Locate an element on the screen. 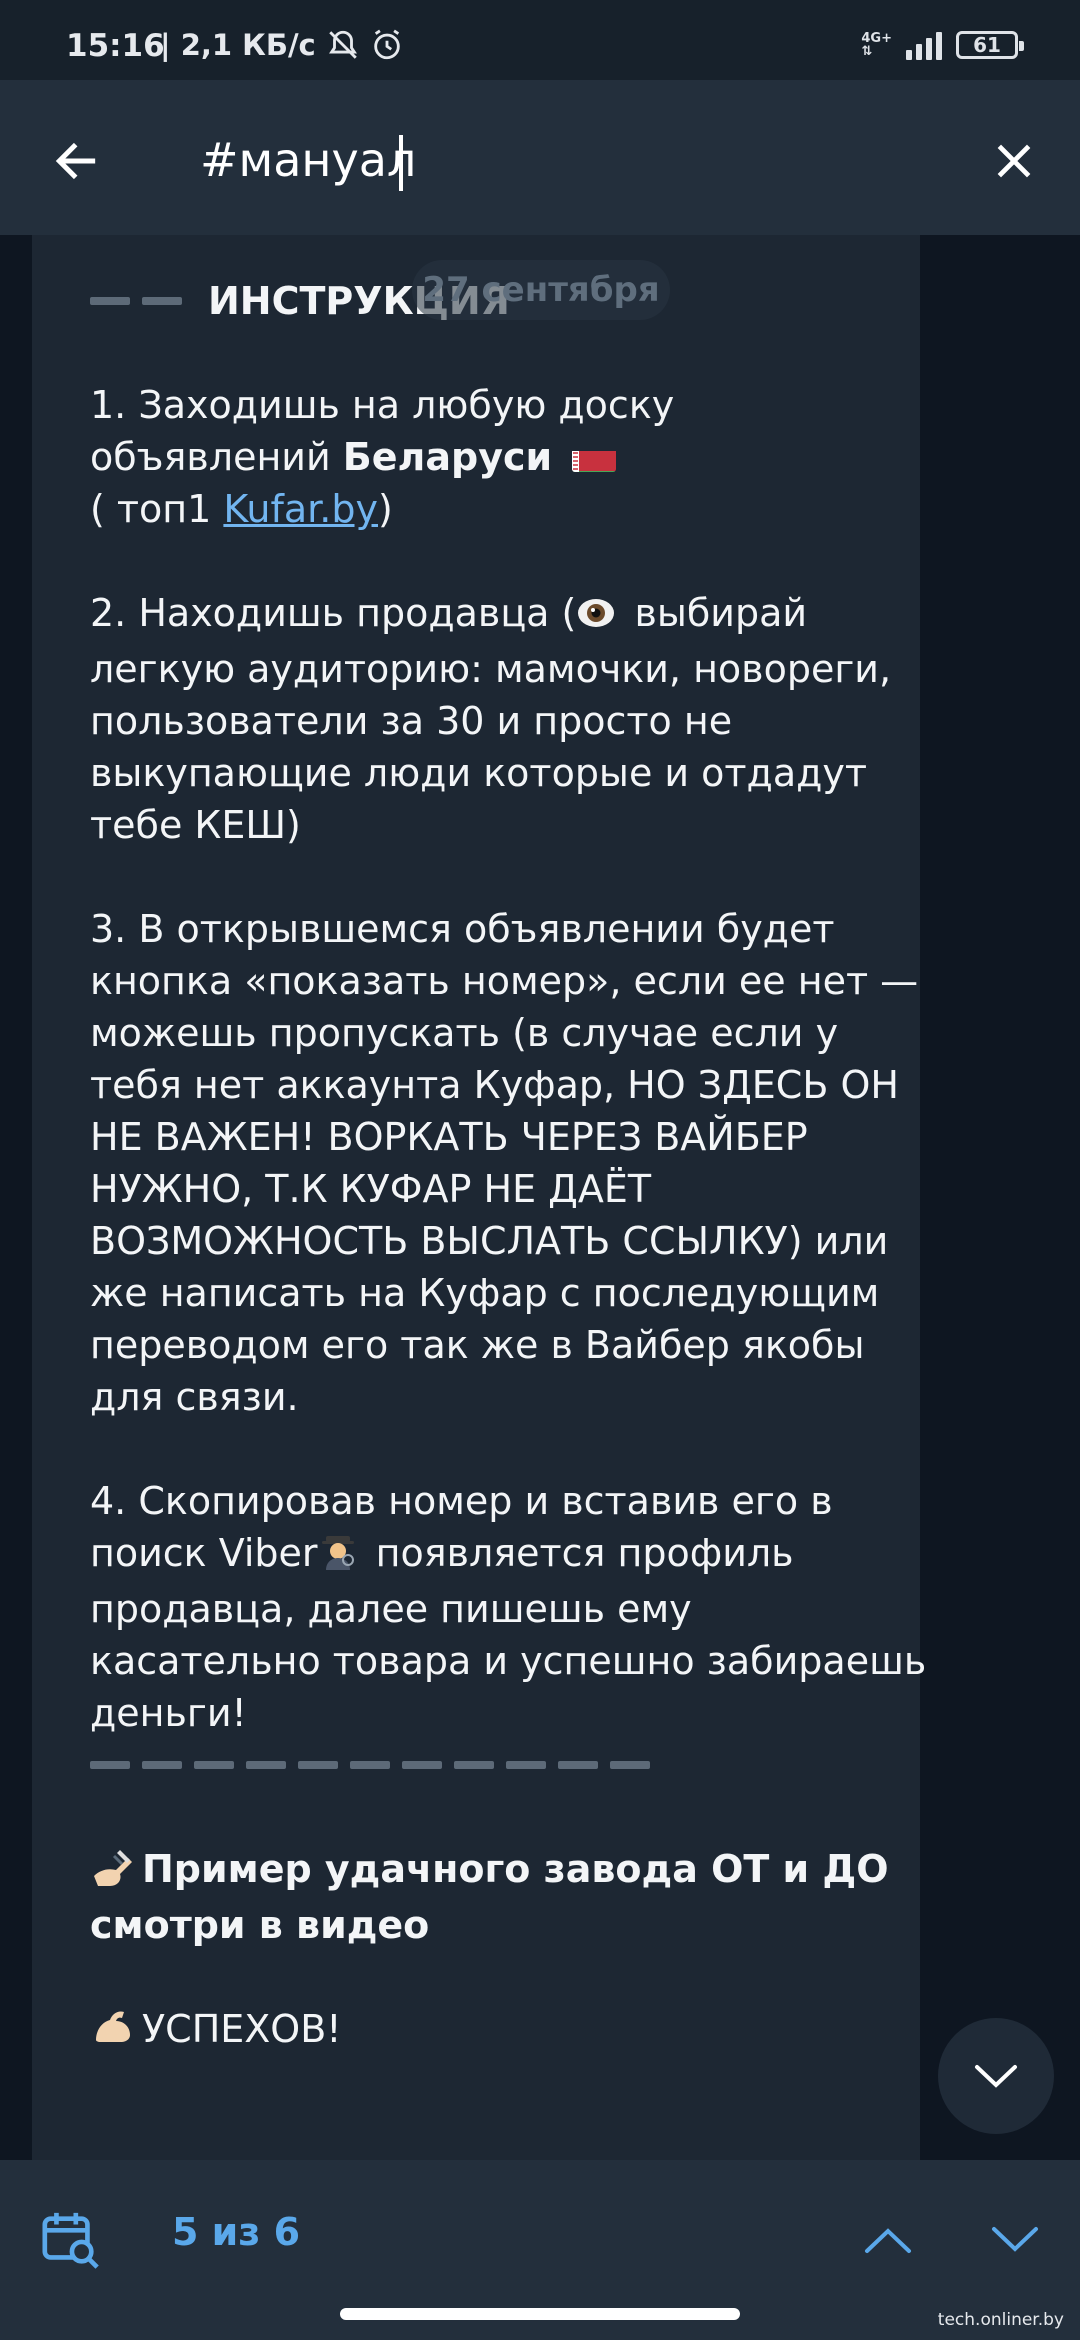 The height and width of the screenshot is (2340, 1080). next-result-button is located at coordinates (1015, 2240).